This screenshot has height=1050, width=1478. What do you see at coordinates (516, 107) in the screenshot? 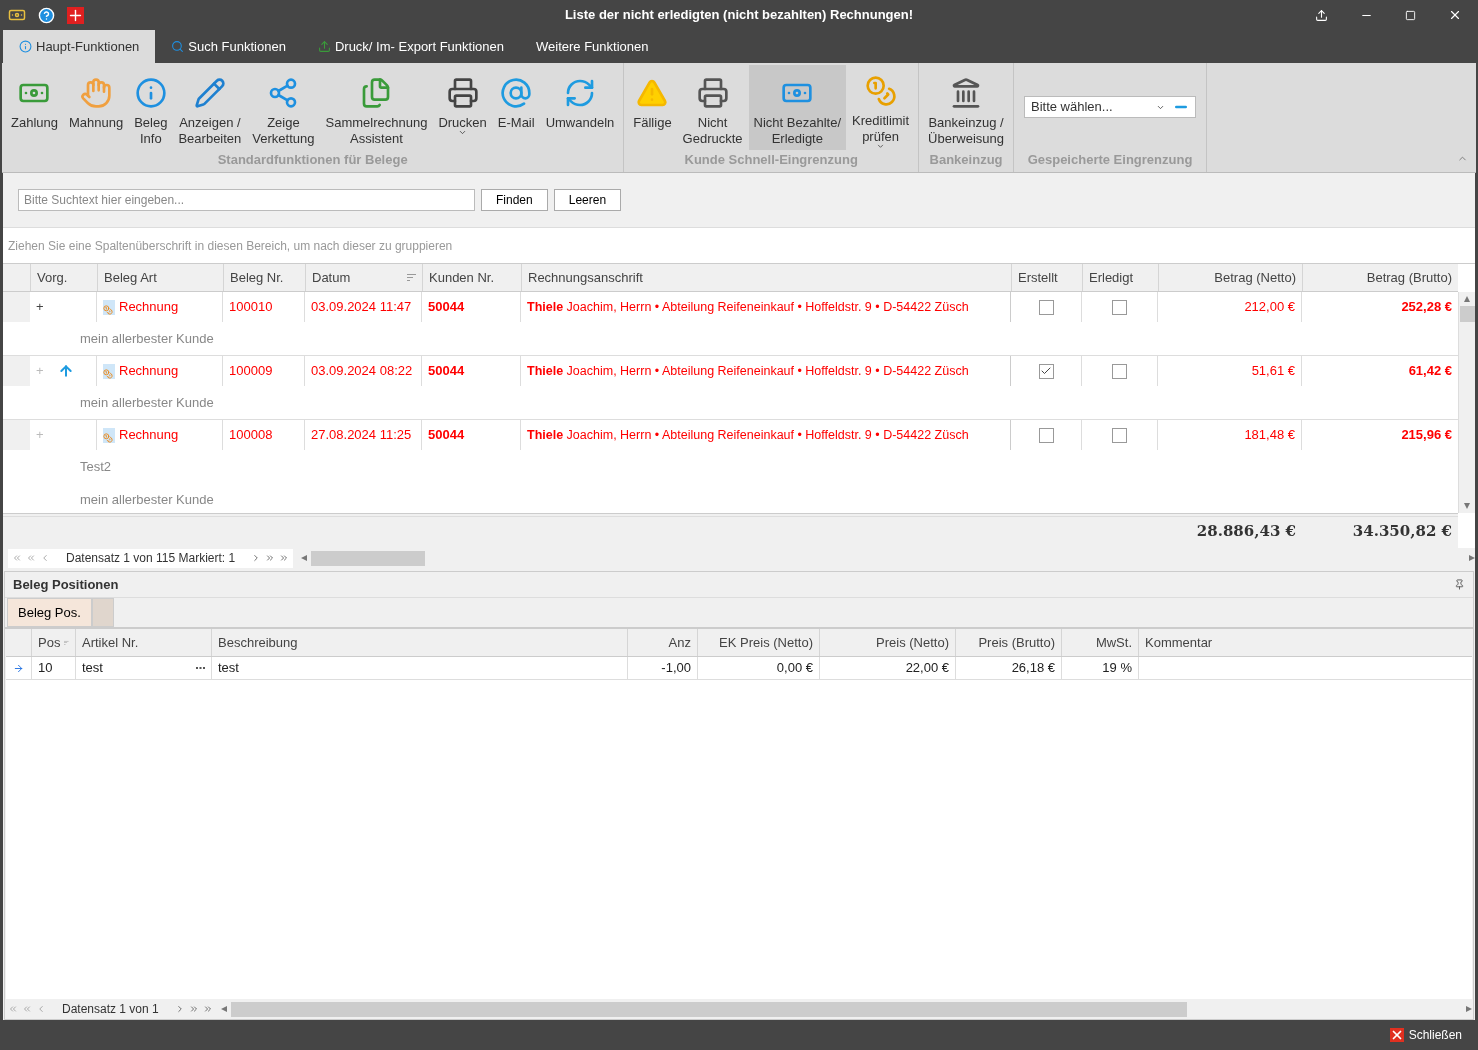
I see `ribbon-button: E-Mail` at bounding box center [516, 107].